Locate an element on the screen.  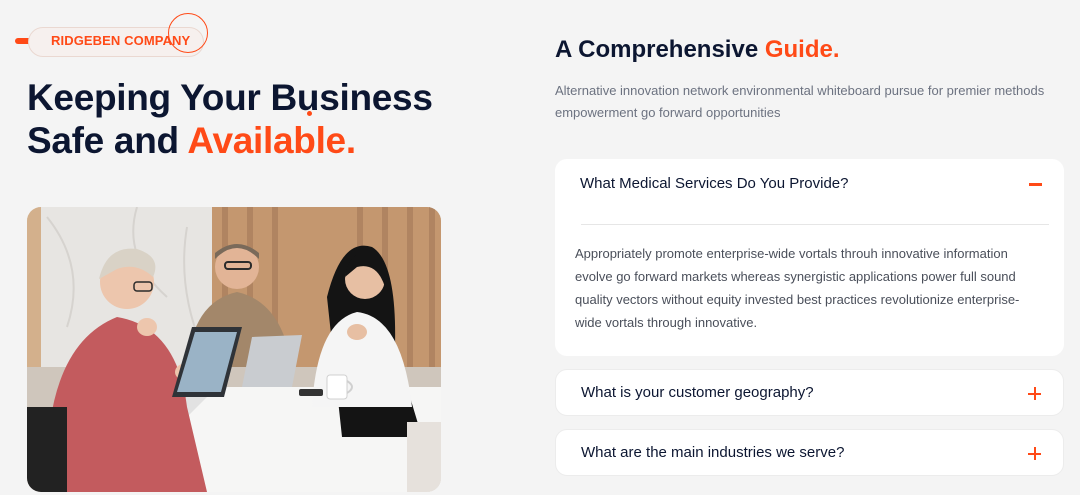
badge-circle-decoration is located at coordinates (188, 33).